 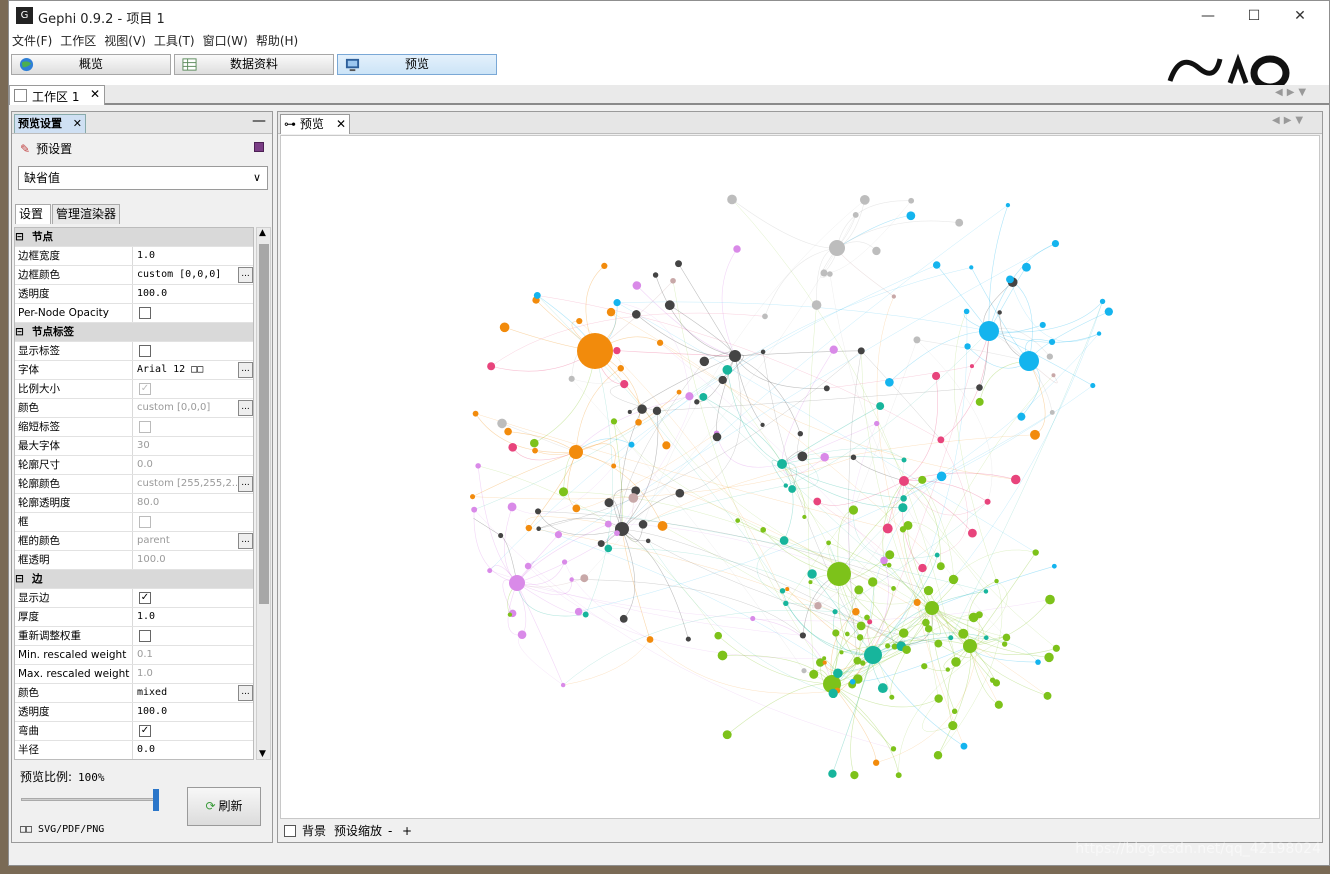 What do you see at coordinates (262, 754) in the screenshot?
I see `scroll-down-icon: ▼` at bounding box center [262, 754].